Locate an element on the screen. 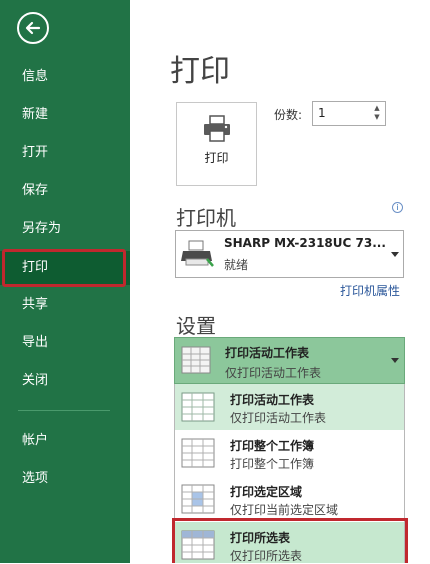 The image size is (430, 564). nav-info: 信息 is located at coordinates (65, 77).